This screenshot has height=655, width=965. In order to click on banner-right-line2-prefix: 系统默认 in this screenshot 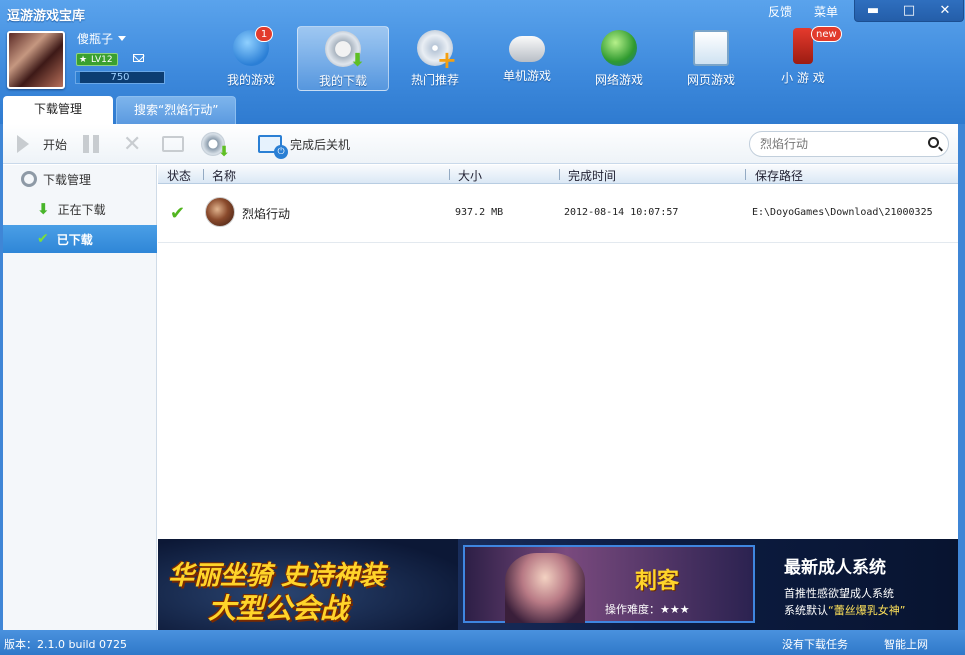, I will do `click(806, 610)`.